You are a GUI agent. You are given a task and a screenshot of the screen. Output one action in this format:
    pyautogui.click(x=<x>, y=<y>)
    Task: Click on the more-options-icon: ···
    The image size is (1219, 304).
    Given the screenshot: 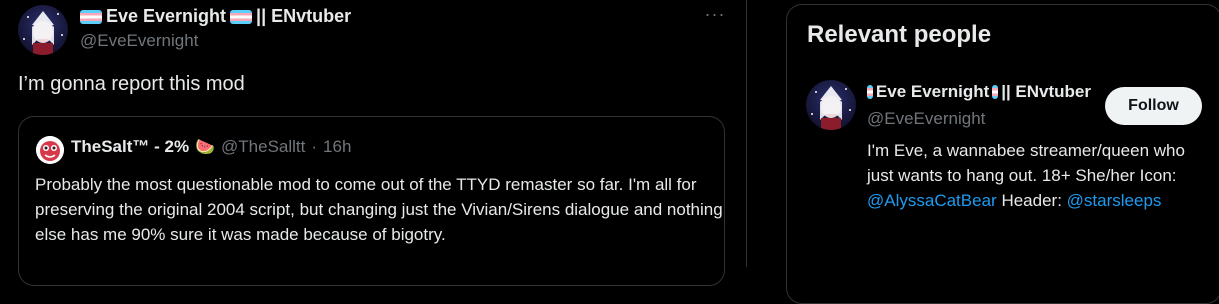 What is the action you would take?
    pyautogui.click(x=715, y=14)
    